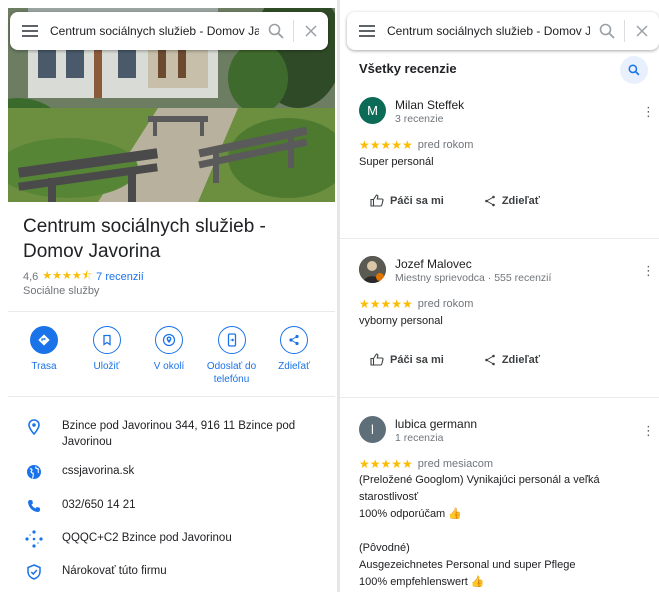  What do you see at coordinates (114, 571) in the screenshot?
I see `claim-business-text: Nárokovať túto firmu` at bounding box center [114, 571].